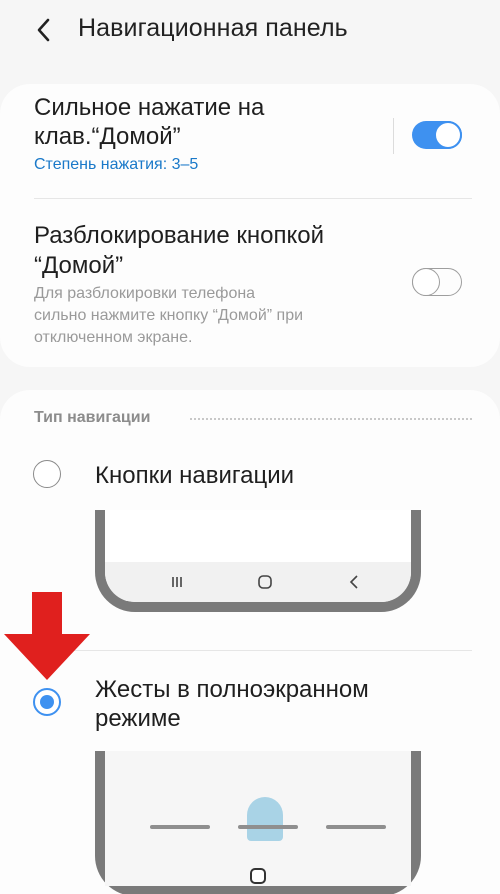 This screenshot has height=894, width=500. What do you see at coordinates (107, 136) in the screenshot?
I see `hard-press-title-line2: клав.“Домой”` at bounding box center [107, 136].